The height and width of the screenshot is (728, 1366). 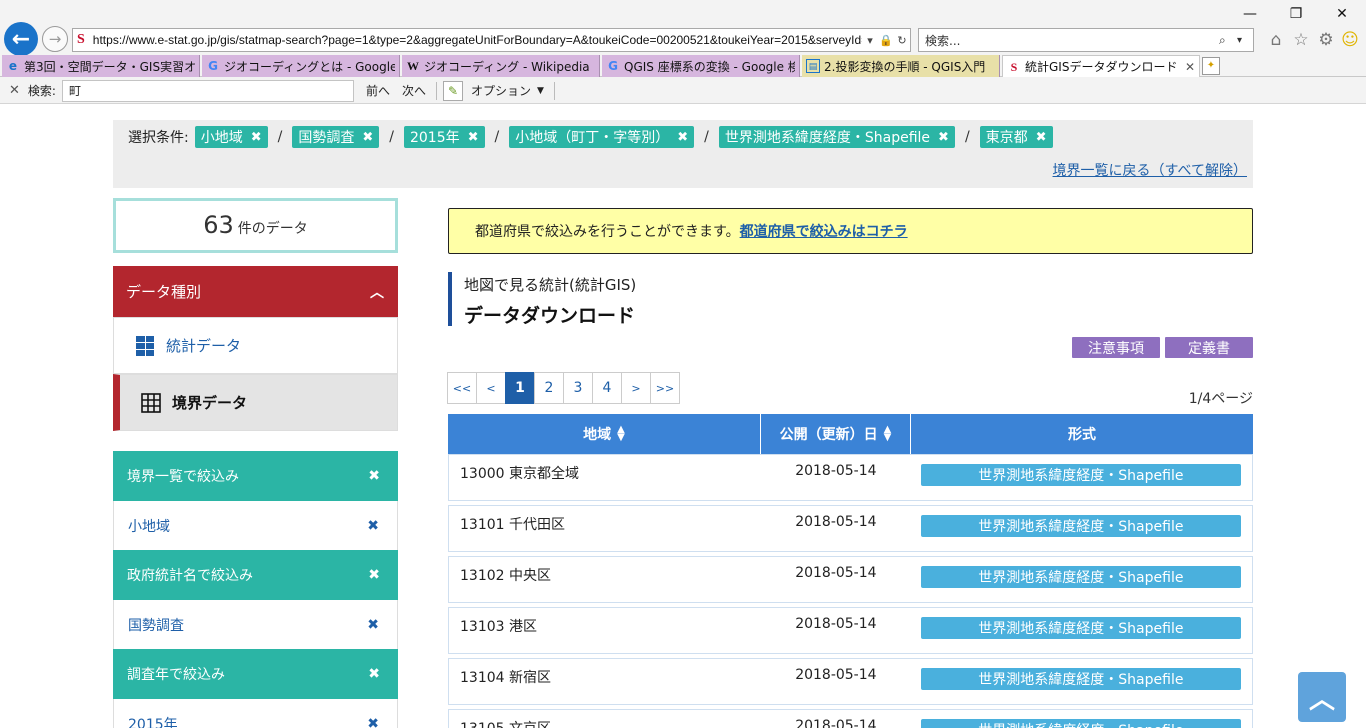 I want to click on data-type-statistics: 統計データ, so click(x=255, y=345).